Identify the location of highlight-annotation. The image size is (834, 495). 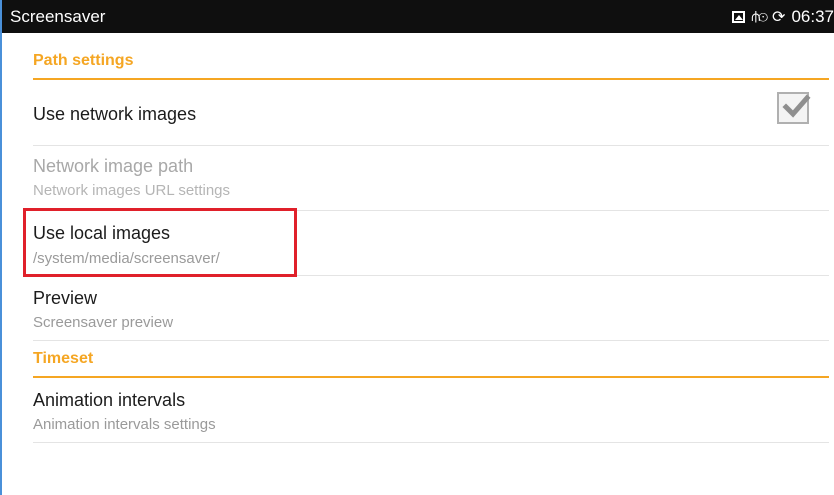
(160, 242).